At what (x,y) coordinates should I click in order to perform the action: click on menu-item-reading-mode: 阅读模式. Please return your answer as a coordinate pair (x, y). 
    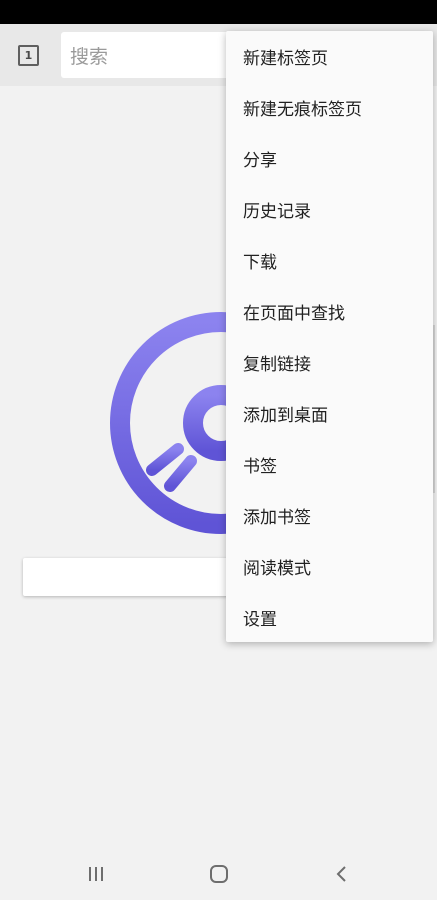
    Looking at the image, I should click on (329, 566).